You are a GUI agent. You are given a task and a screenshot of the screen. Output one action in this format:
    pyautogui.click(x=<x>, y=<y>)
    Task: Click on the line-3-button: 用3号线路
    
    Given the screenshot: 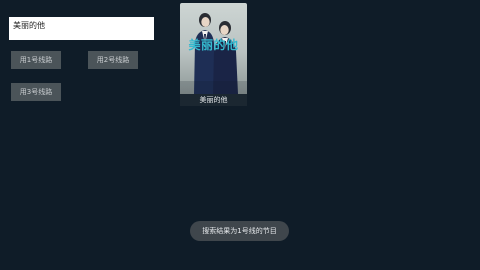 What is the action you would take?
    pyautogui.click(x=36, y=92)
    